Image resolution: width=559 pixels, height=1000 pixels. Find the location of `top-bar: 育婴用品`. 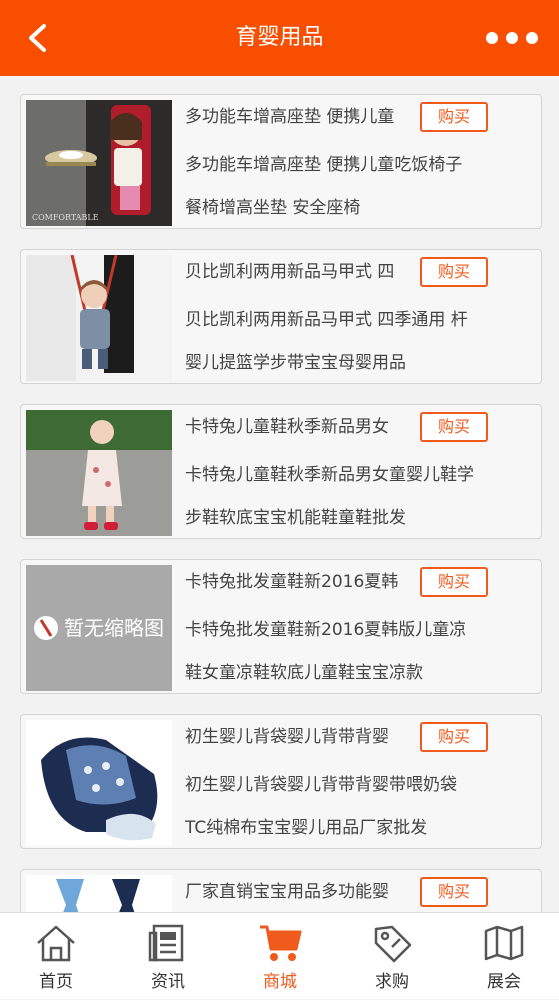

top-bar: 育婴用品 is located at coordinates (279, 38).